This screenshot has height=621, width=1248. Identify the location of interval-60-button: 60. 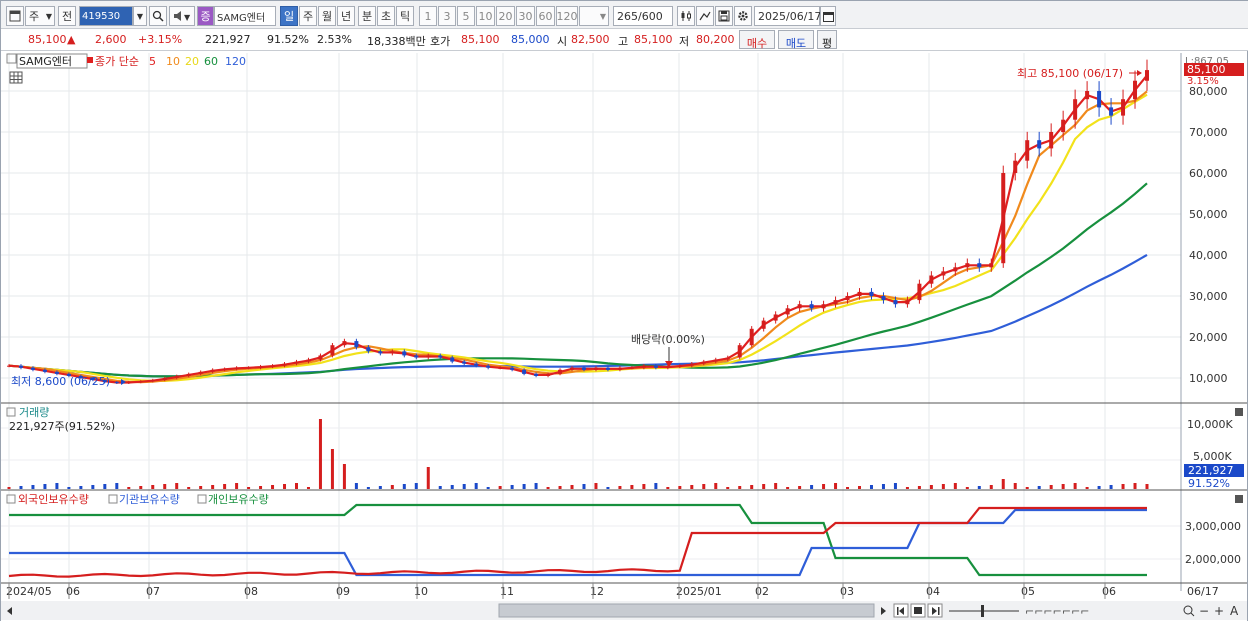
(545, 16).